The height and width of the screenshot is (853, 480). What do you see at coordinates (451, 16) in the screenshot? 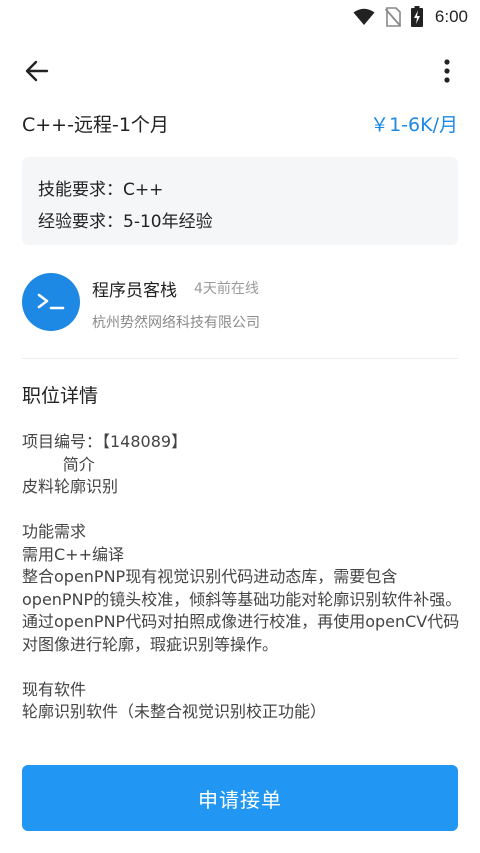
I see `status-time: 6:00` at bounding box center [451, 16].